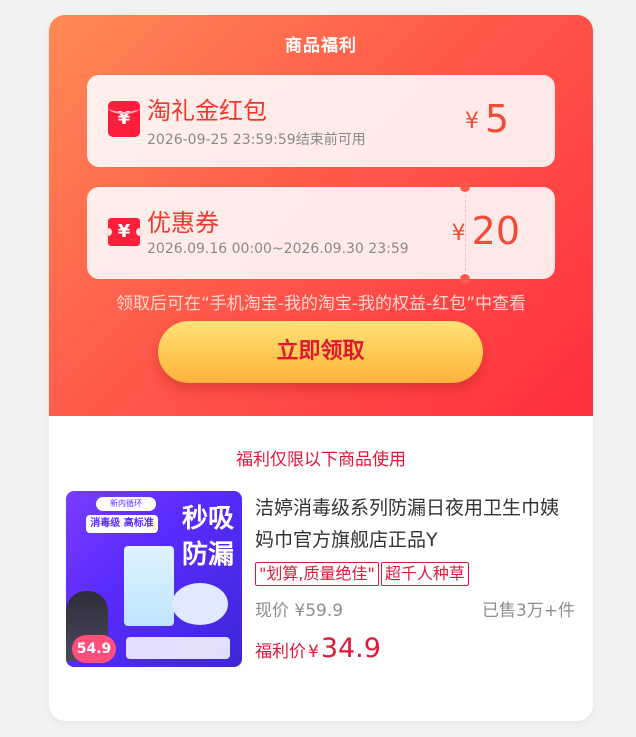 The image size is (636, 737). I want to click on ticket-icon: ¥, so click(124, 232).